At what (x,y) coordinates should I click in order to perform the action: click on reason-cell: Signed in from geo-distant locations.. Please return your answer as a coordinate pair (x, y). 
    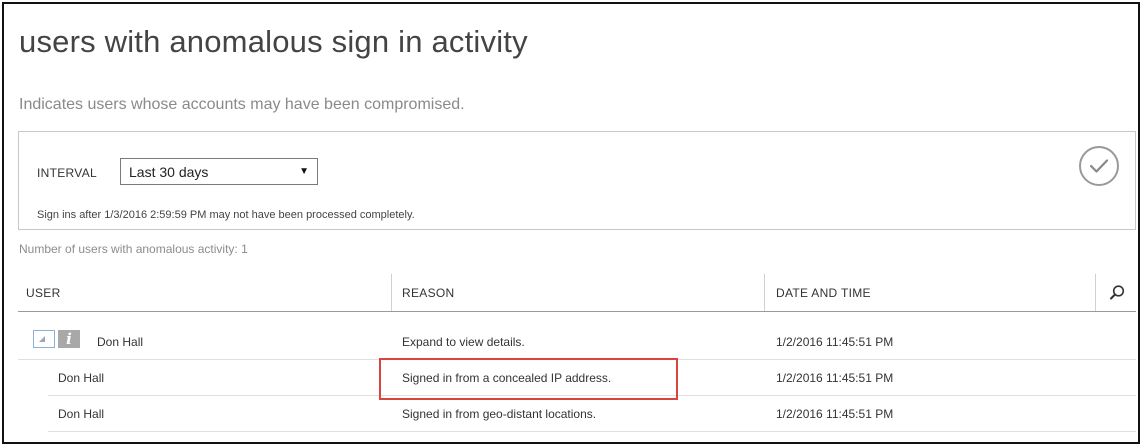
    Looking at the image, I should click on (499, 414).